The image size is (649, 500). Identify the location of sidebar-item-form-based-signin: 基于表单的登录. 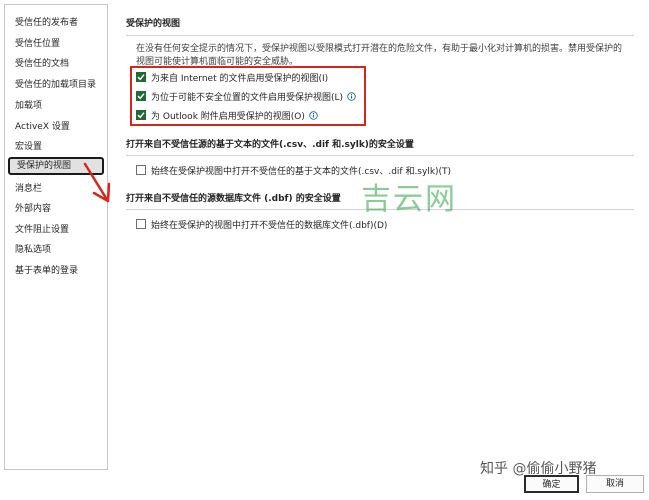
(56, 271).